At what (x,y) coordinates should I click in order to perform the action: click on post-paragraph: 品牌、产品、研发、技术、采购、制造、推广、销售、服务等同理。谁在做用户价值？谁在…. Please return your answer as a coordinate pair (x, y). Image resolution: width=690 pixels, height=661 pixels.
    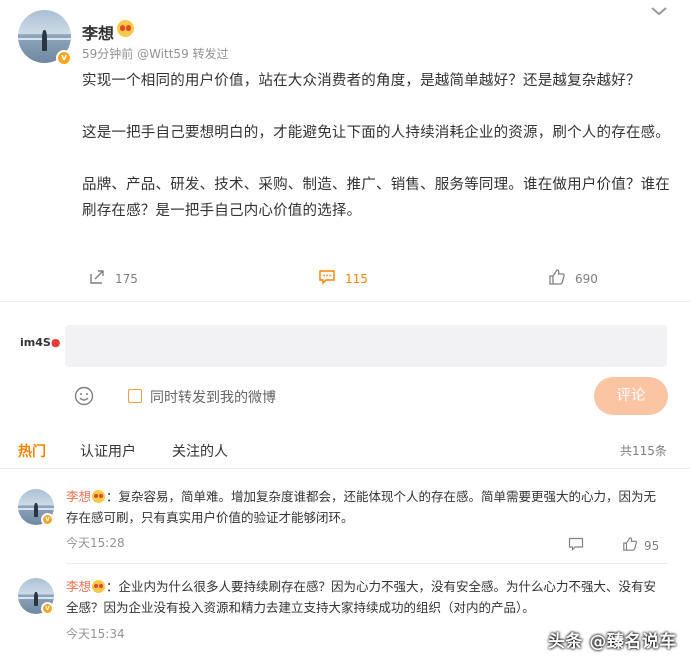
    Looking at the image, I should click on (376, 198).